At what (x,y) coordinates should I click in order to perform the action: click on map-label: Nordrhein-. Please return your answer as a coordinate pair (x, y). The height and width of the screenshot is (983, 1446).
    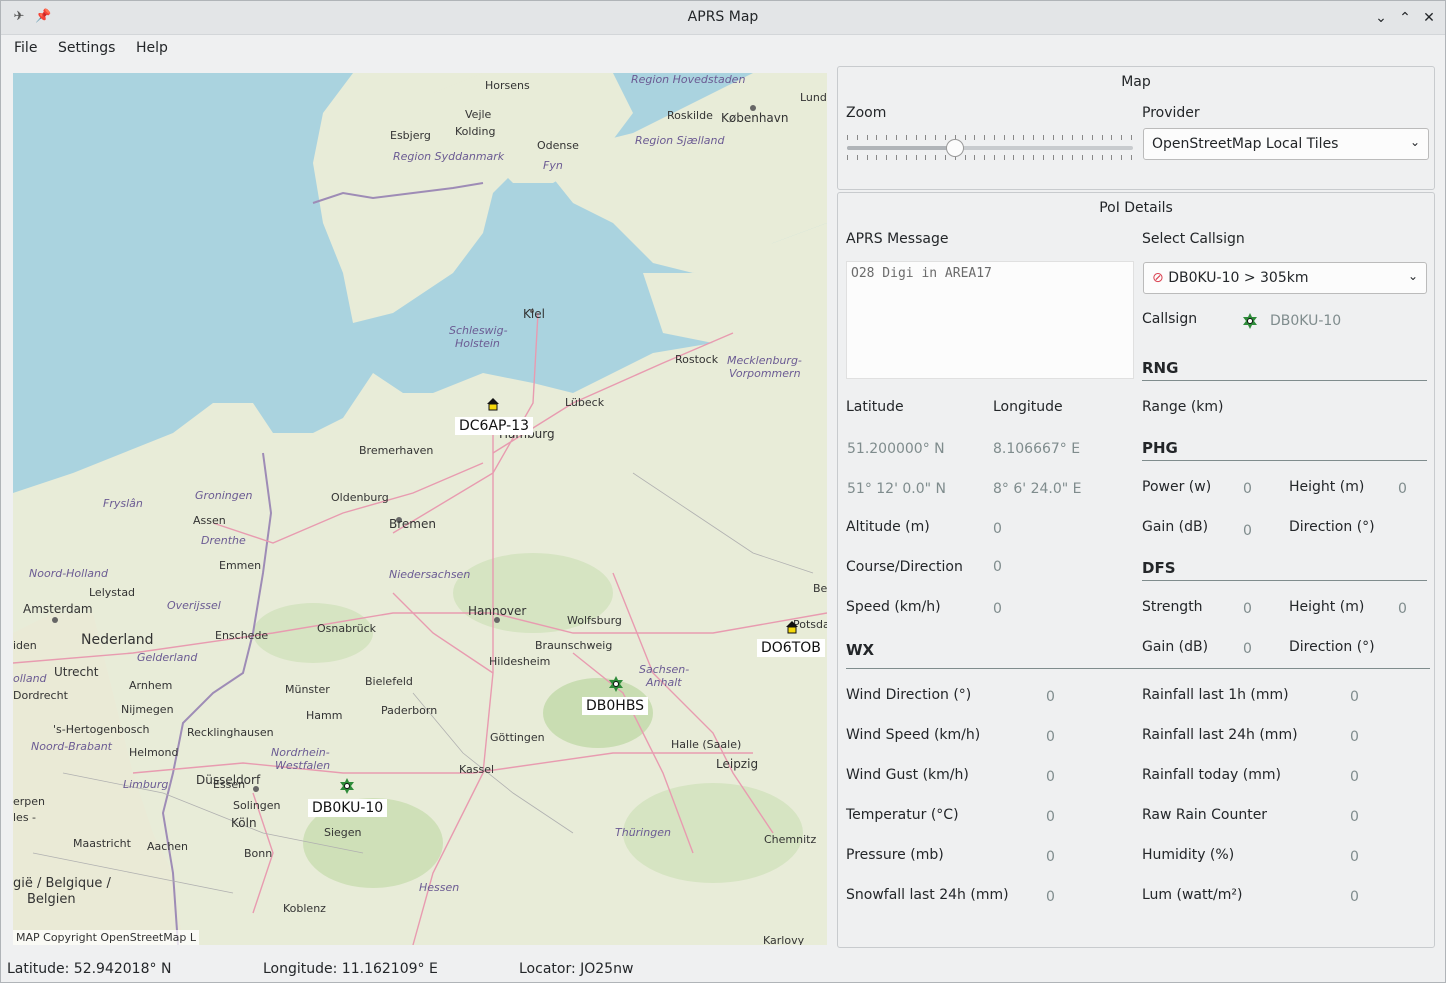
    Looking at the image, I should click on (300, 752).